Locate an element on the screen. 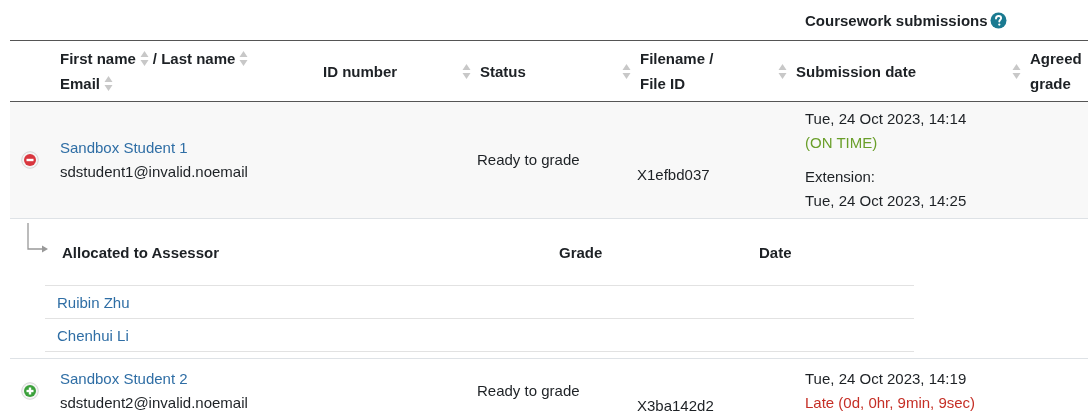 The width and height of the screenshot is (1088, 414). assessor-name-link: Ruibin Zhu is located at coordinates (93, 302).